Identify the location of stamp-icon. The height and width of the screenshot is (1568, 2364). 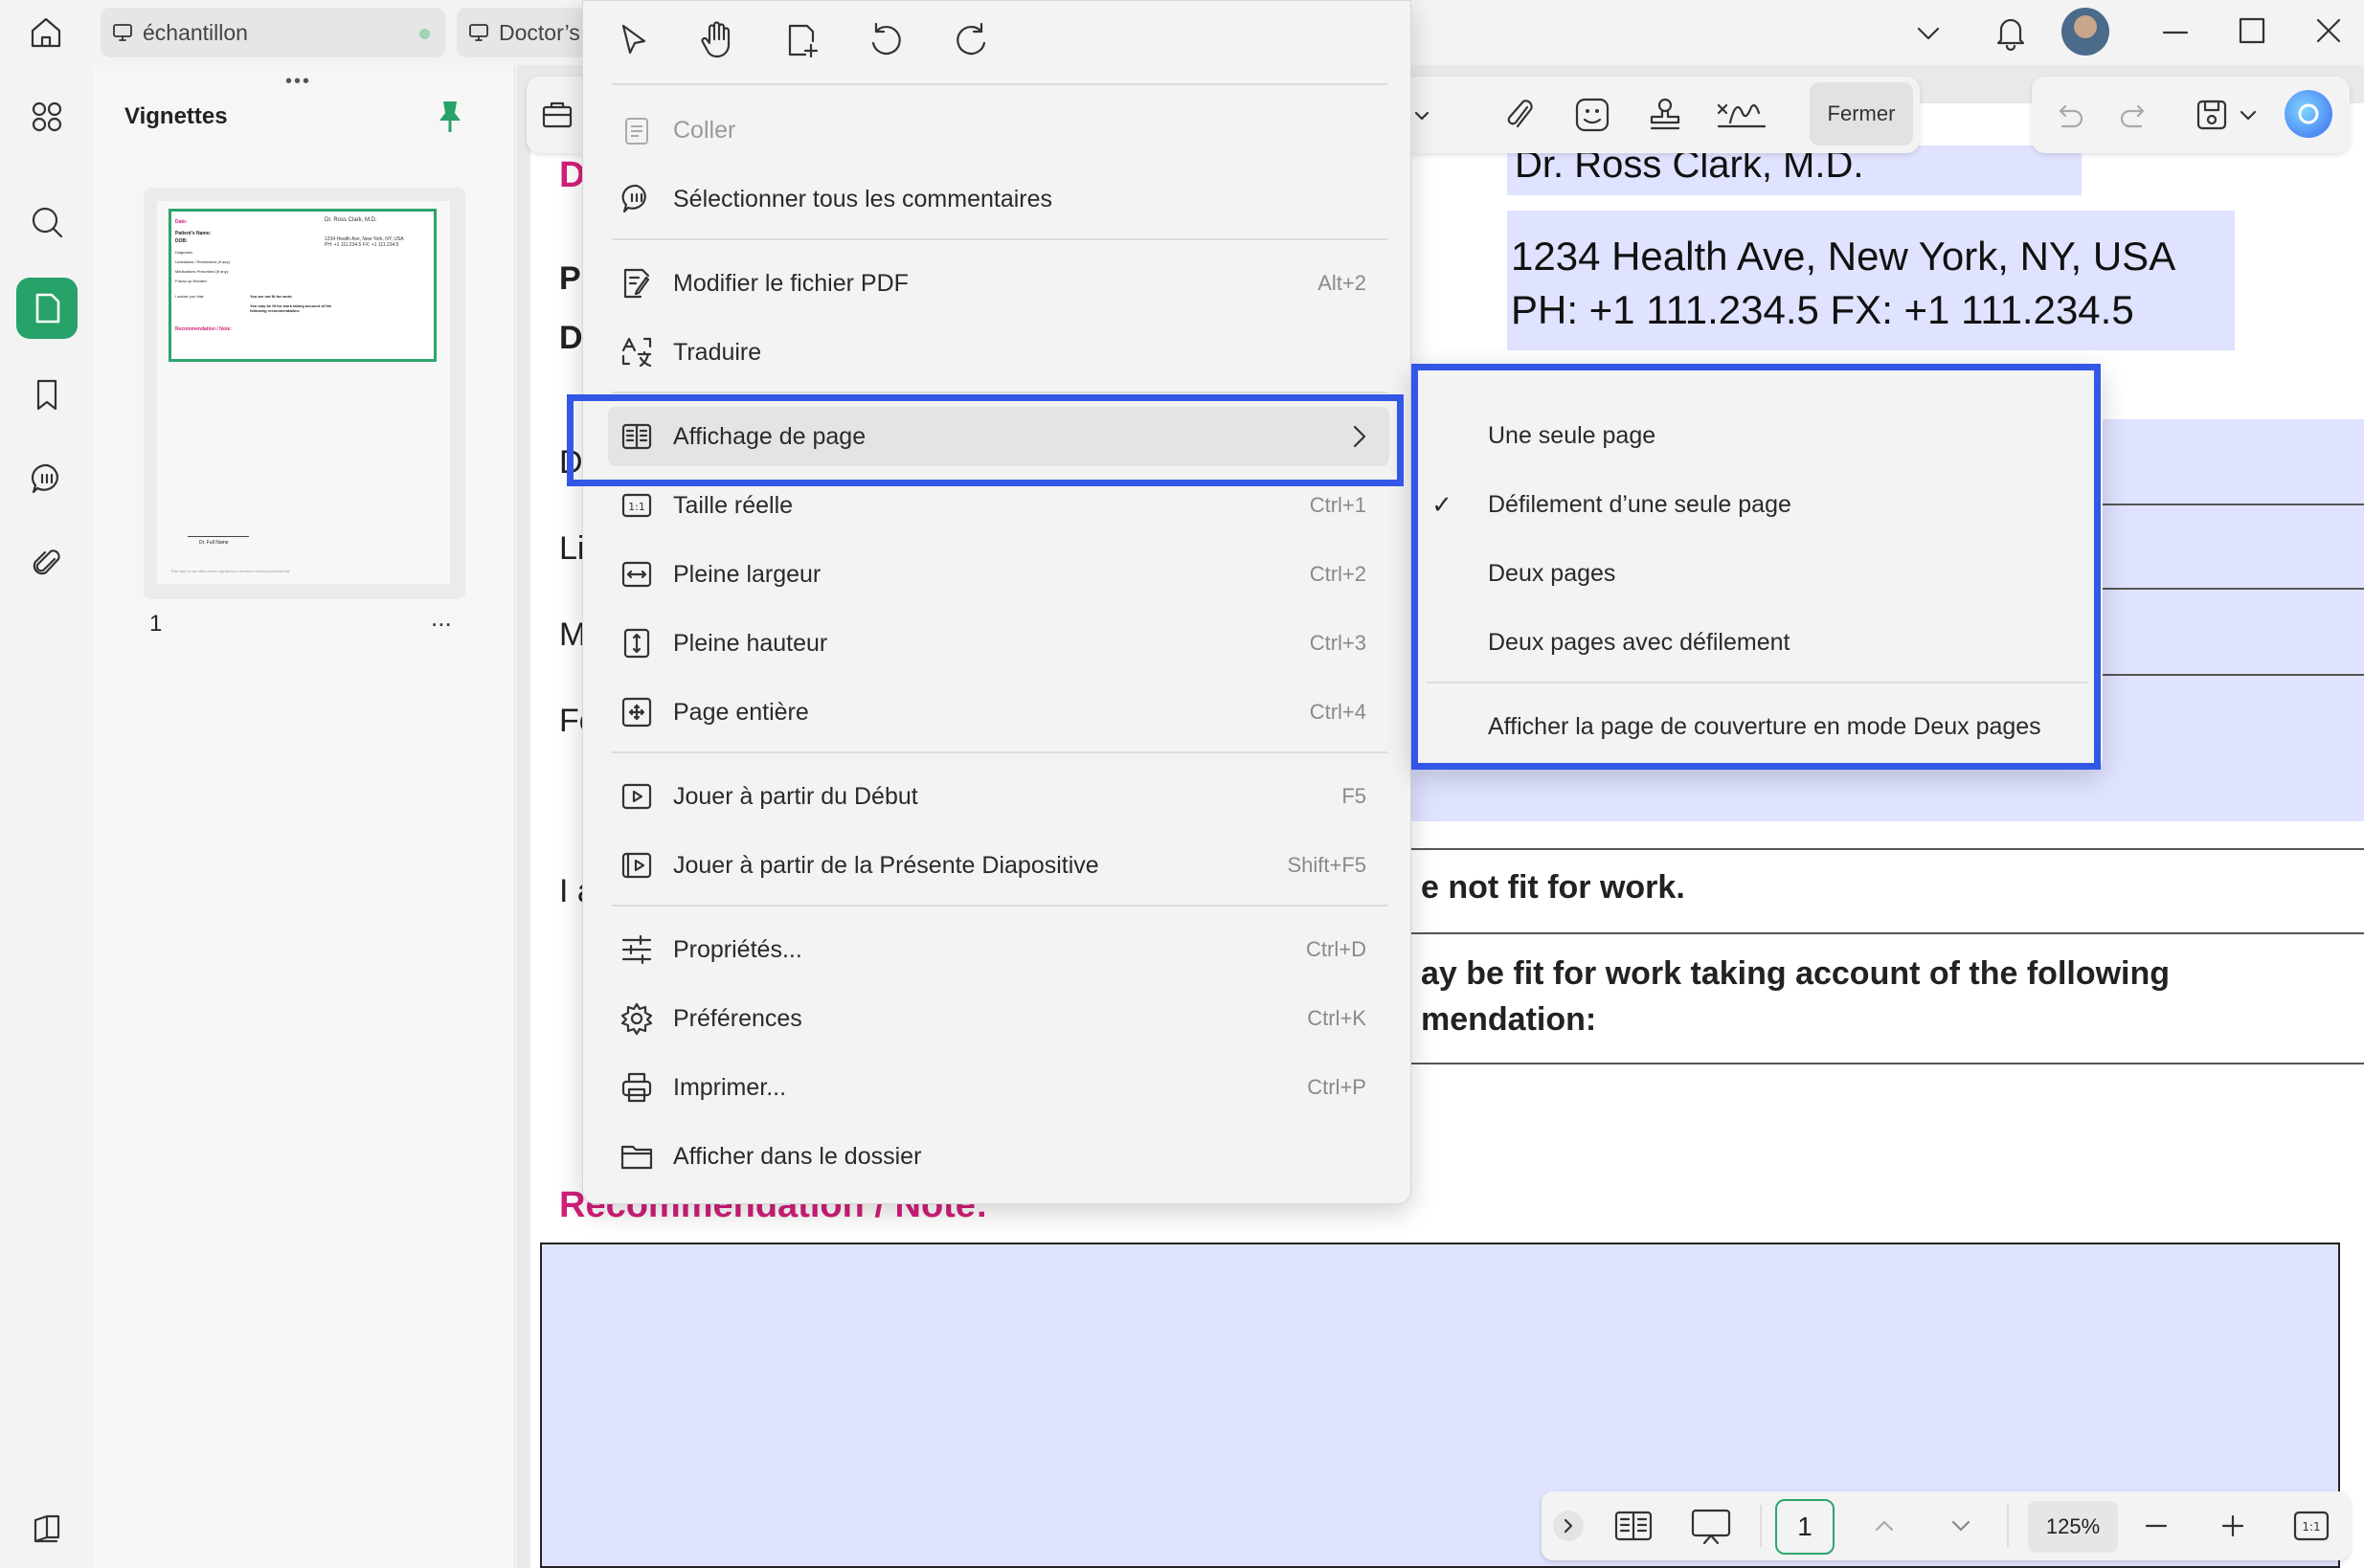
(1665, 115).